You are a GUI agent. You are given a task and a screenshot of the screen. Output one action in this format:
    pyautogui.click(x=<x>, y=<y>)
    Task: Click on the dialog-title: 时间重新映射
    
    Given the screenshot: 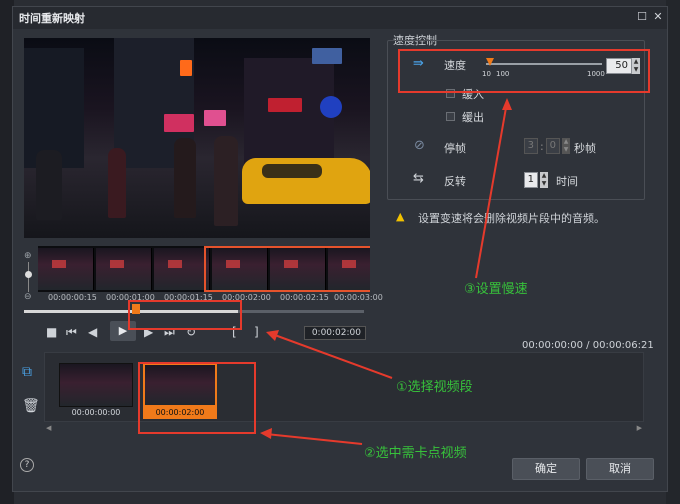 What is the action you would take?
    pyautogui.click(x=52, y=18)
    